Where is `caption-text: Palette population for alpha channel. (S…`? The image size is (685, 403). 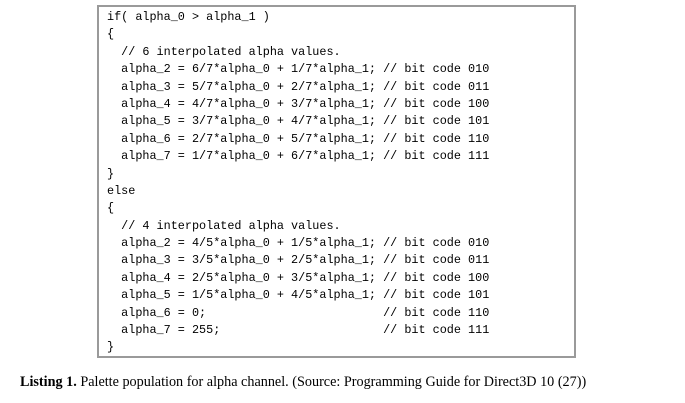 caption-text: Palette population for alpha channel. (S… is located at coordinates (331, 382).